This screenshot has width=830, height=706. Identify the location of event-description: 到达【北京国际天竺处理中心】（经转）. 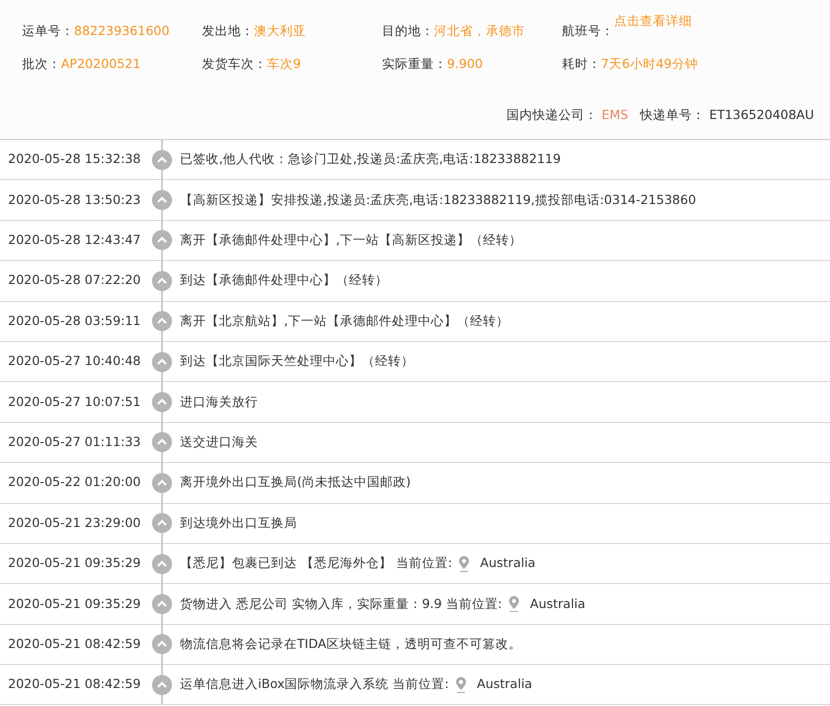
(296, 361).